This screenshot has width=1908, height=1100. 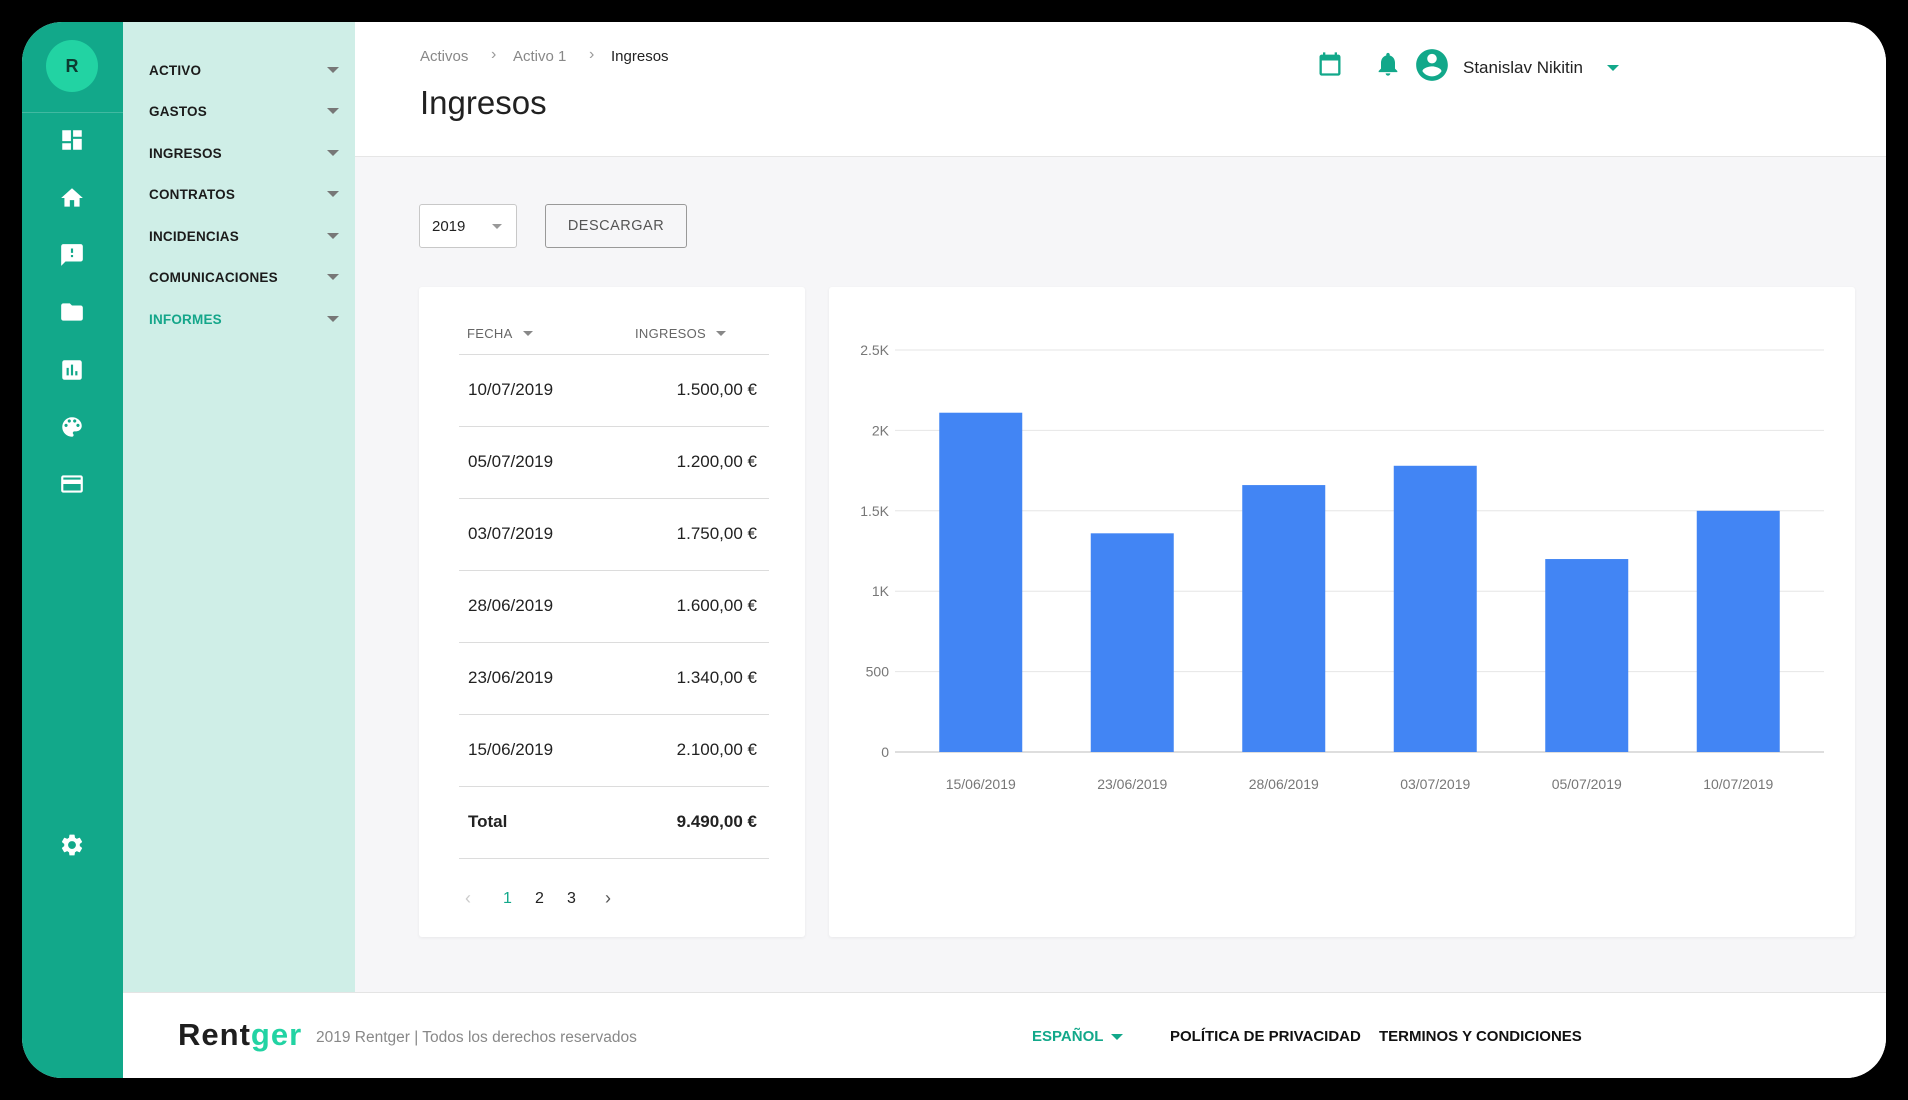 What do you see at coordinates (185, 319) in the screenshot?
I see `menu-item-label: INFORMES` at bounding box center [185, 319].